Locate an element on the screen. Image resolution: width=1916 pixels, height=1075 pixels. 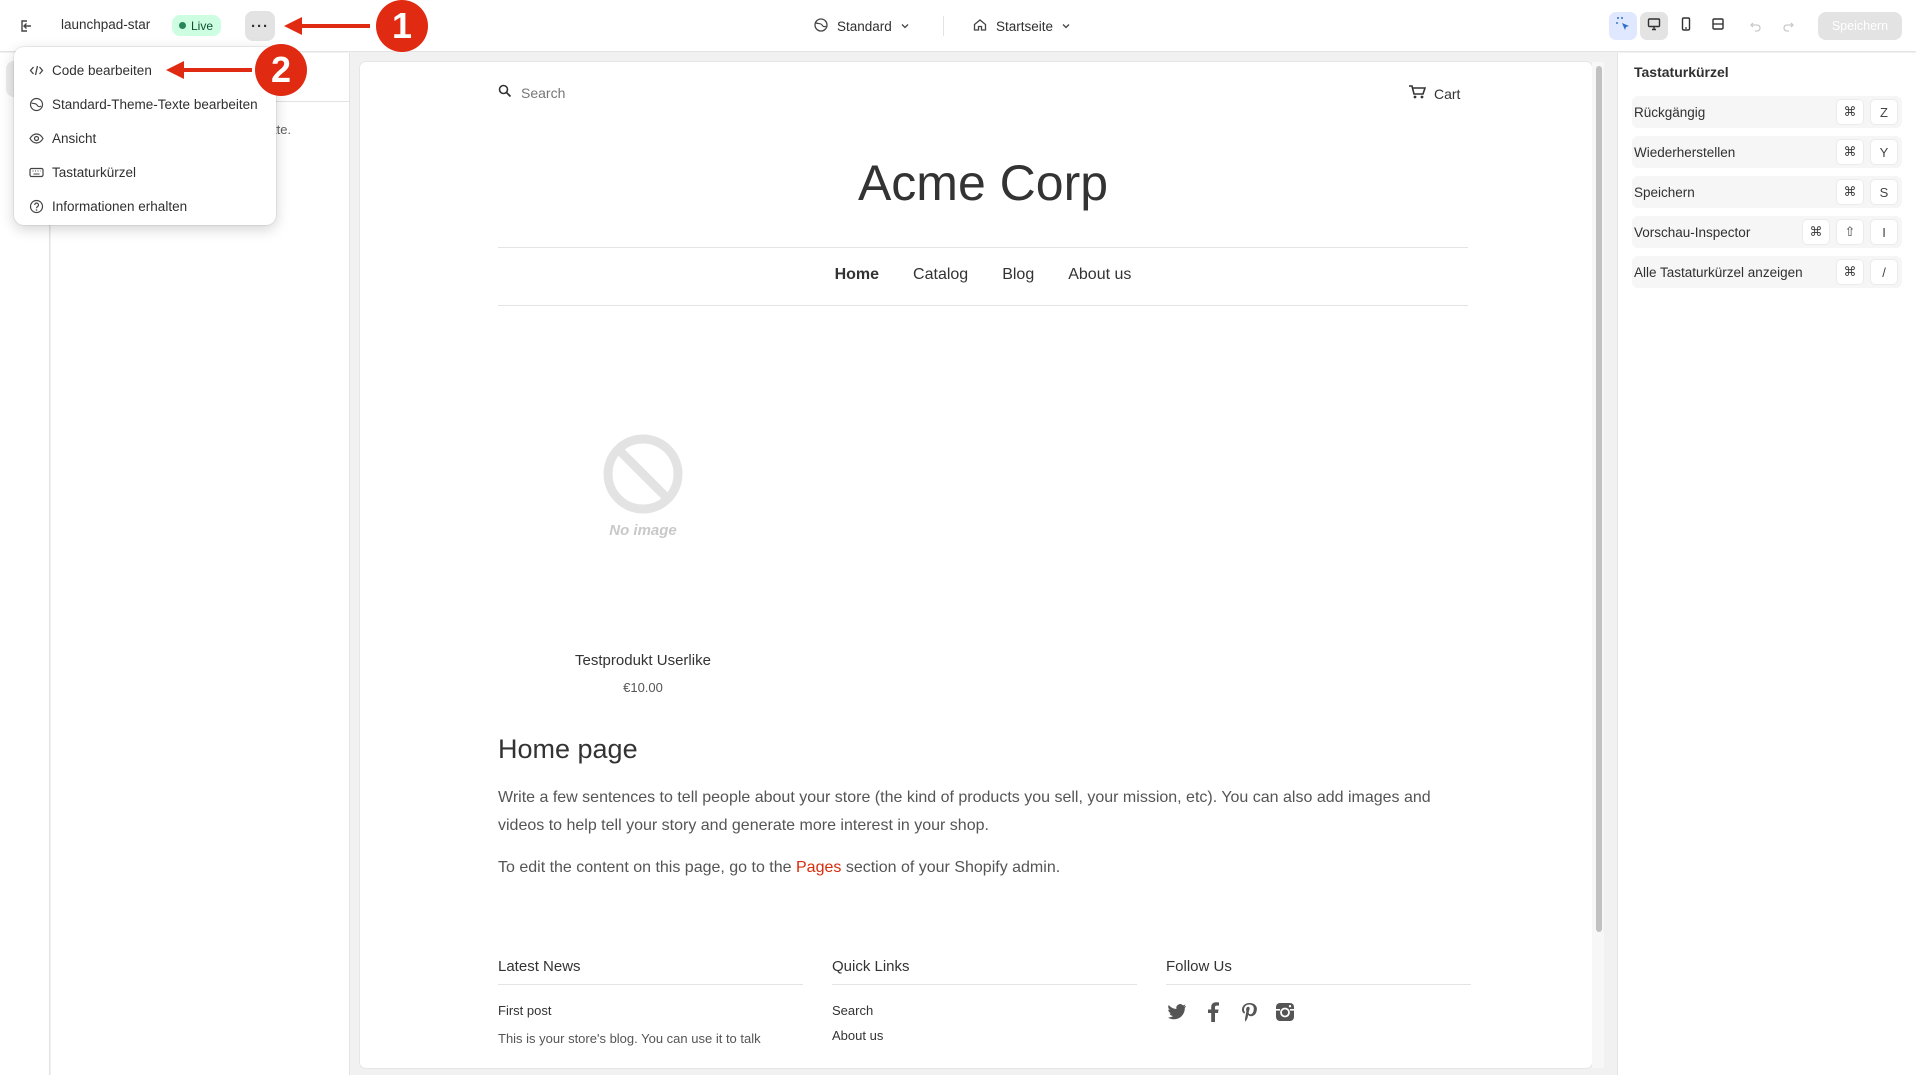
shortcut-row: Rückgängig ⌘ Z is located at coordinates (1767, 112).